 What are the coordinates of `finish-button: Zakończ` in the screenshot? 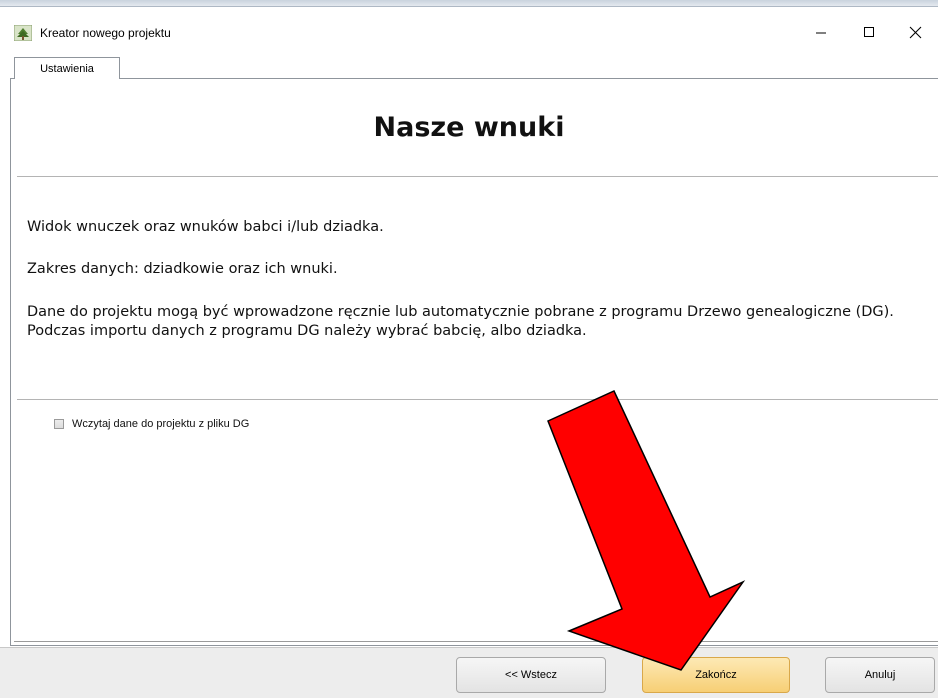 It's located at (716, 675).